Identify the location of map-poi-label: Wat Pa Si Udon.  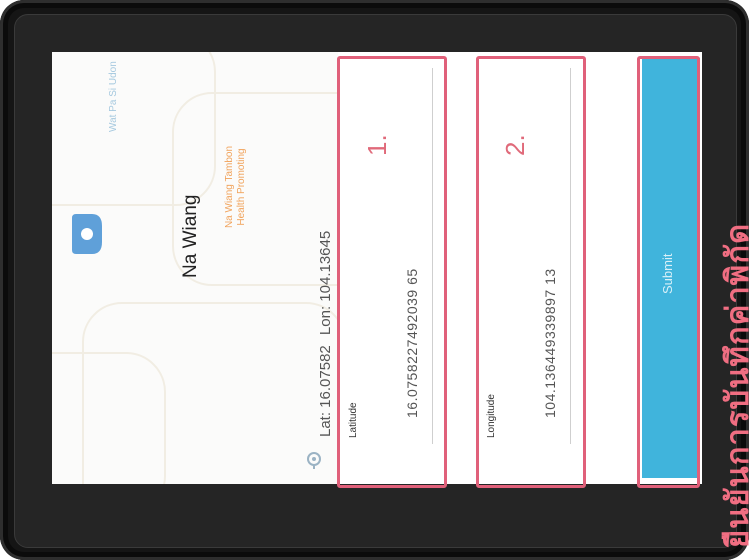
(113, 96).